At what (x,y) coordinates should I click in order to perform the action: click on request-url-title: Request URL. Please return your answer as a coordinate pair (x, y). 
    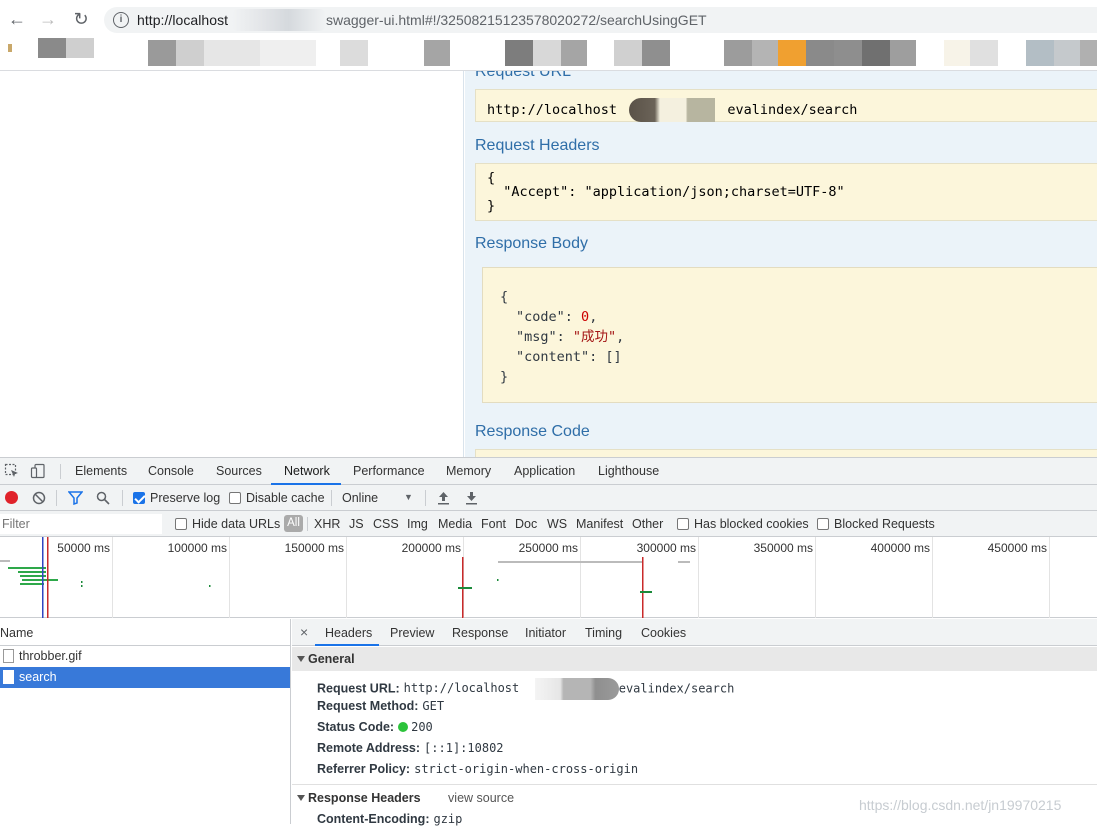
    Looking at the image, I should click on (523, 75).